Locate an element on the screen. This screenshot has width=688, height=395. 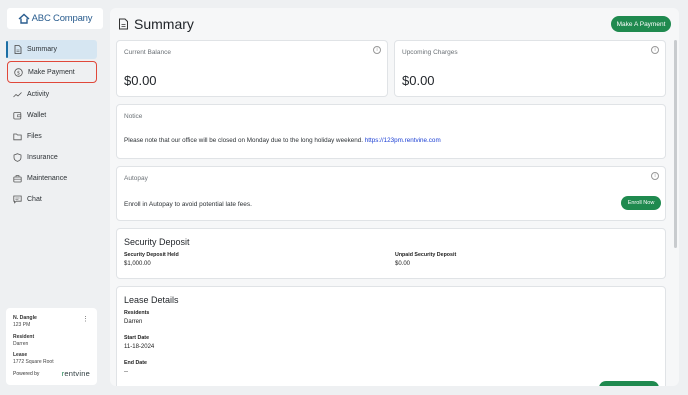
dollar-circle-icon: $ is located at coordinates (18, 72).